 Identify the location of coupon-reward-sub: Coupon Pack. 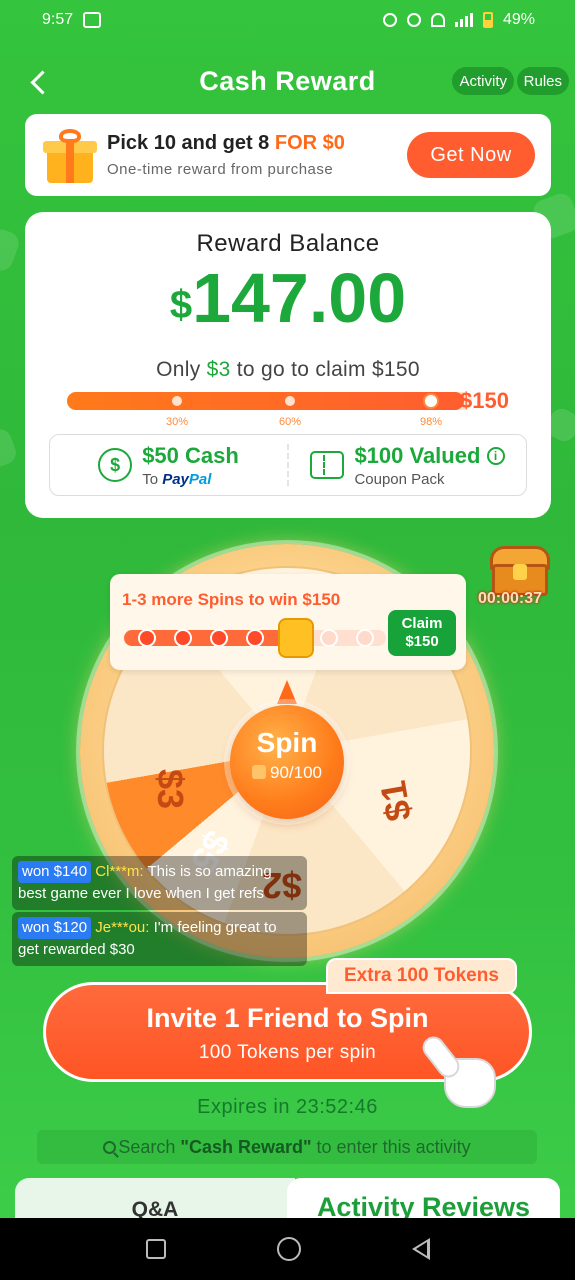
(399, 479).